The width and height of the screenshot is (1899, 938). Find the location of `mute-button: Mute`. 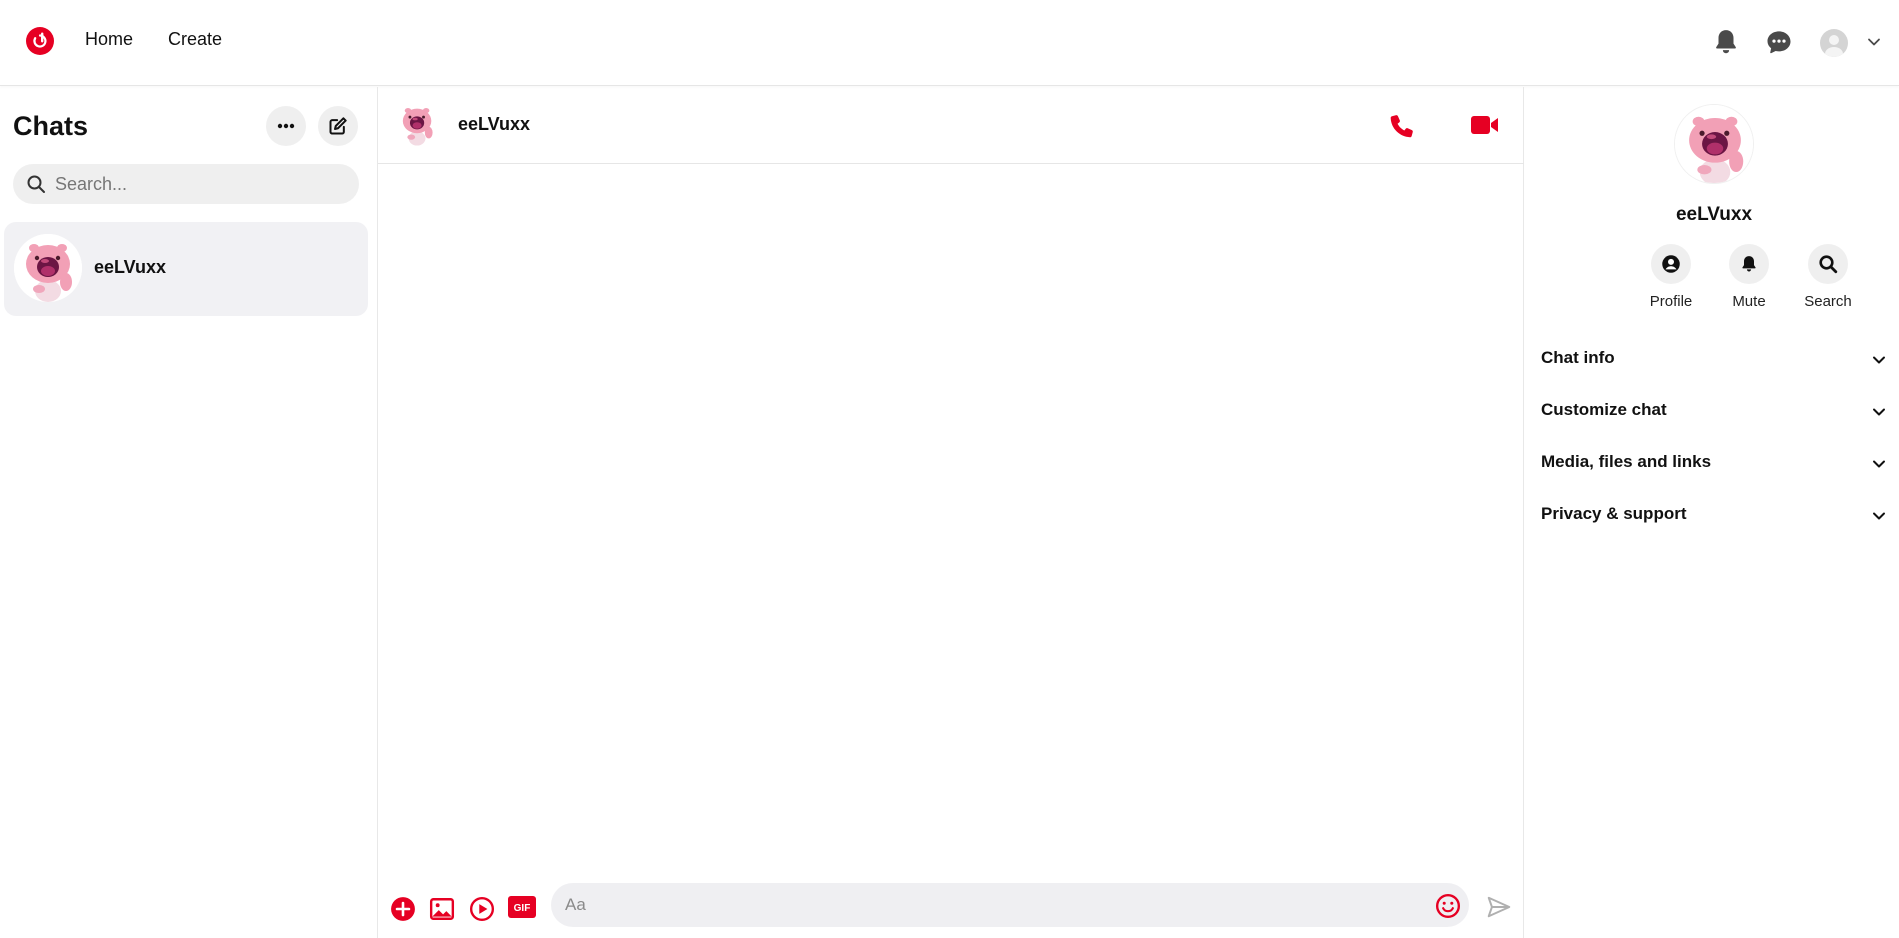

mute-button: Mute is located at coordinates (1749, 277).